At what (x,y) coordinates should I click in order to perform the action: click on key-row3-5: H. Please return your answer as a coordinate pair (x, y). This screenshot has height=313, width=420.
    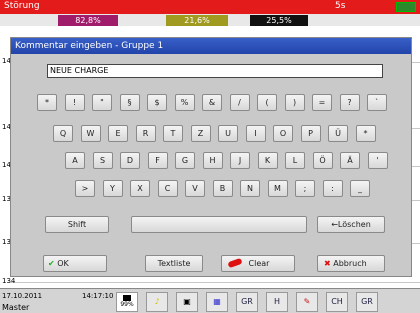
    Looking at the image, I should click on (212, 160).